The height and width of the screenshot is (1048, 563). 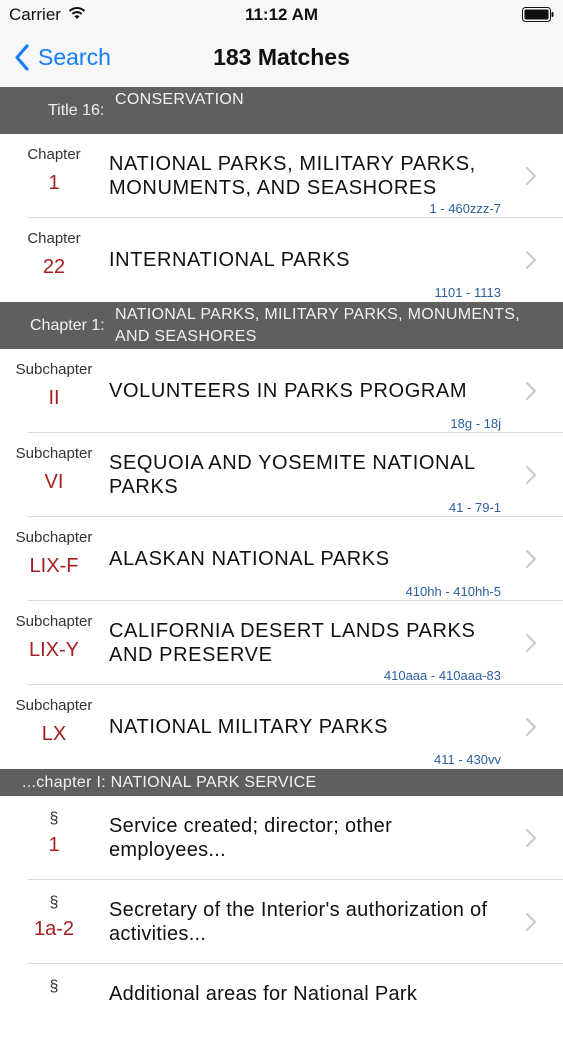 What do you see at coordinates (169, 782) in the screenshot?
I see `section-header-text: ...chapter I: NATIONAL PARK SERVICE` at bounding box center [169, 782].